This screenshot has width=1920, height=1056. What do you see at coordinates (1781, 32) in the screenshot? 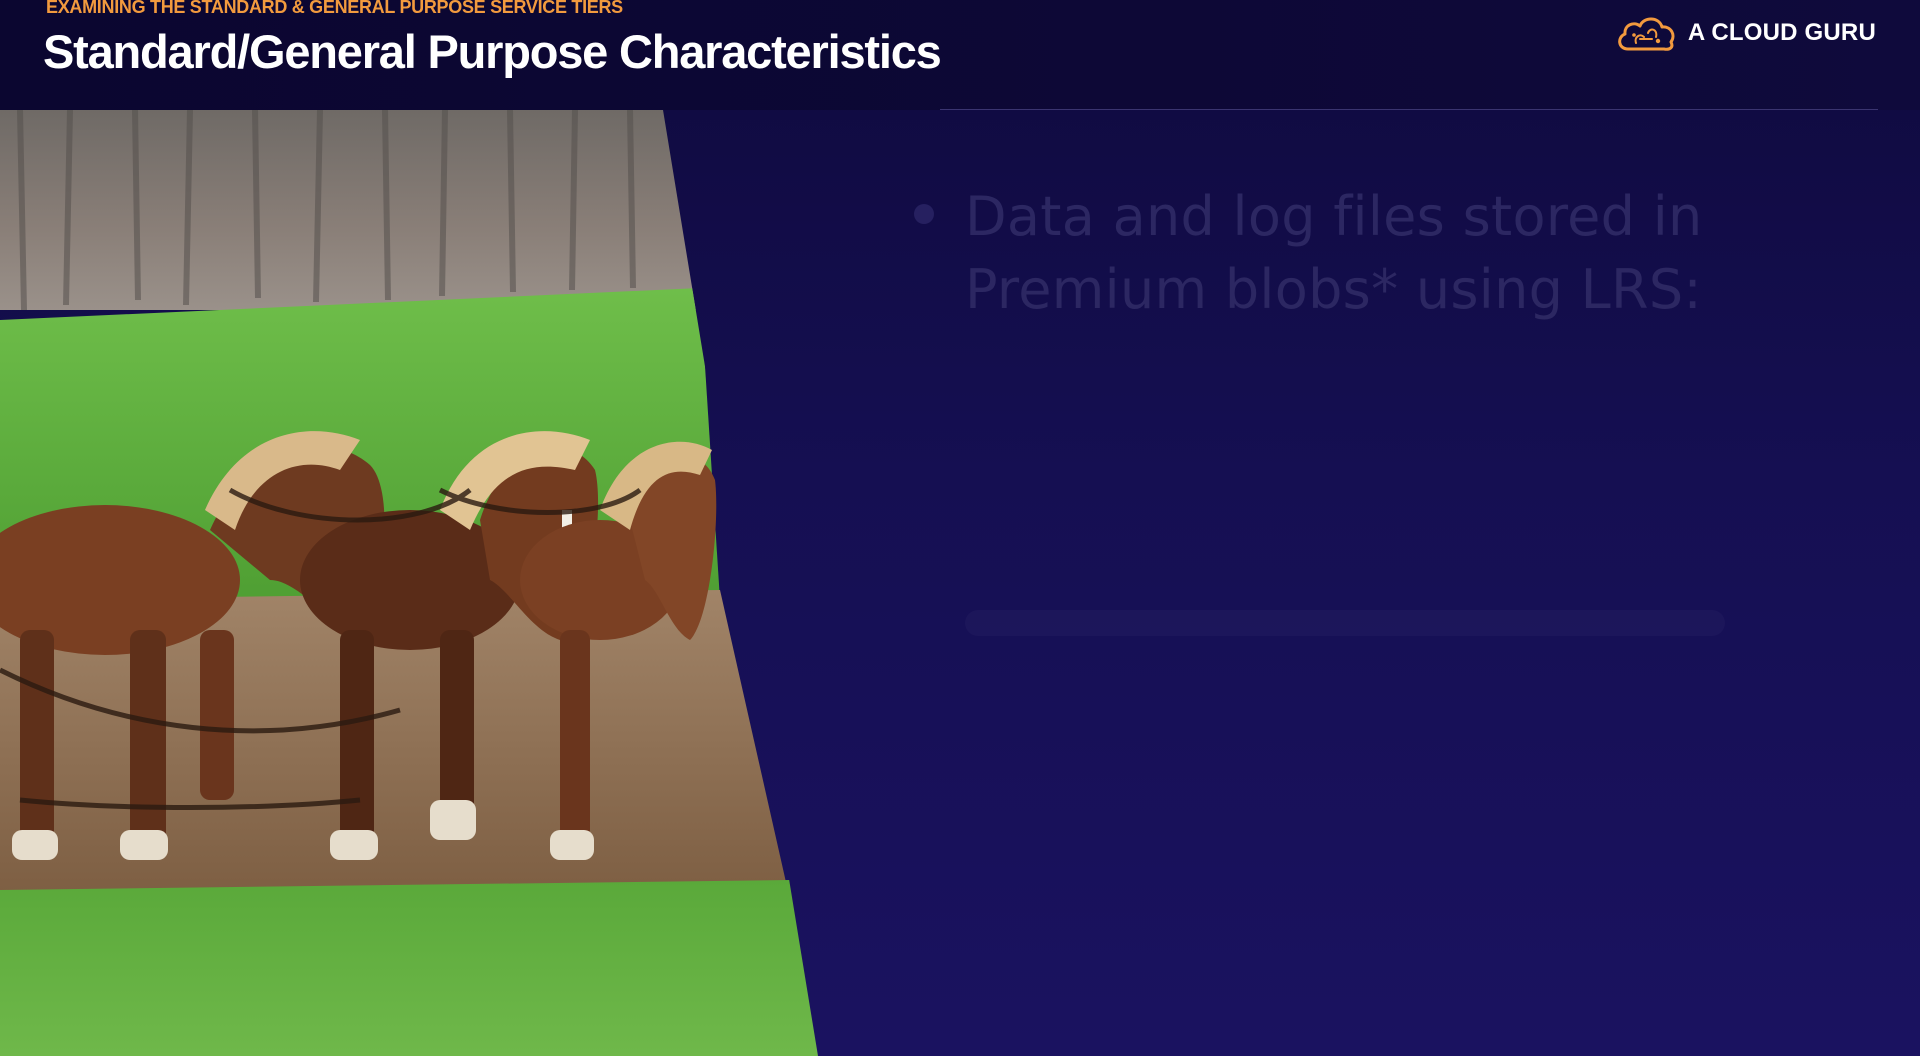
I see `brand-name: A CLOUD GURU` at bounding box center [1781, 32].